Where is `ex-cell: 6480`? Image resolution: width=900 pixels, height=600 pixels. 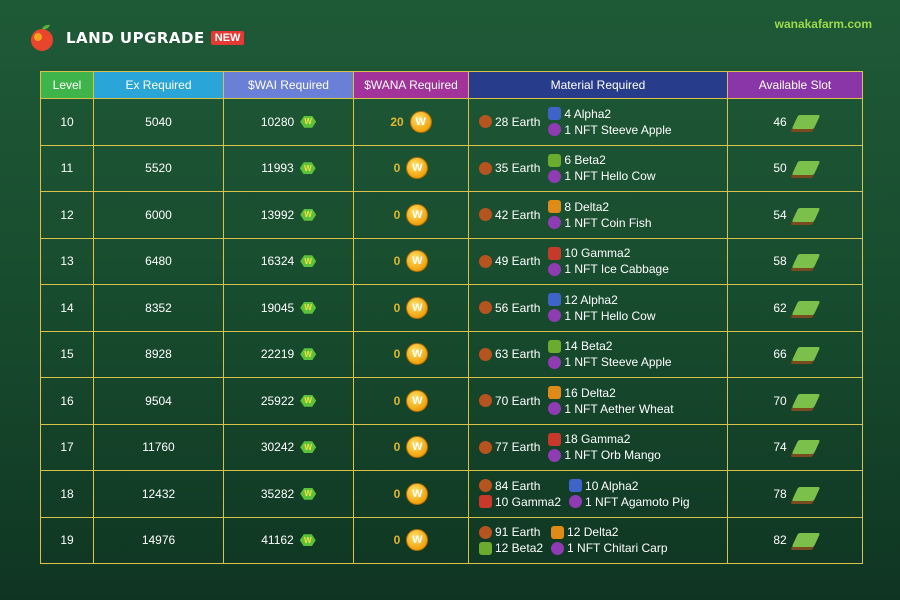
ex-cell: 6480 is located at coordinates (158, 261).